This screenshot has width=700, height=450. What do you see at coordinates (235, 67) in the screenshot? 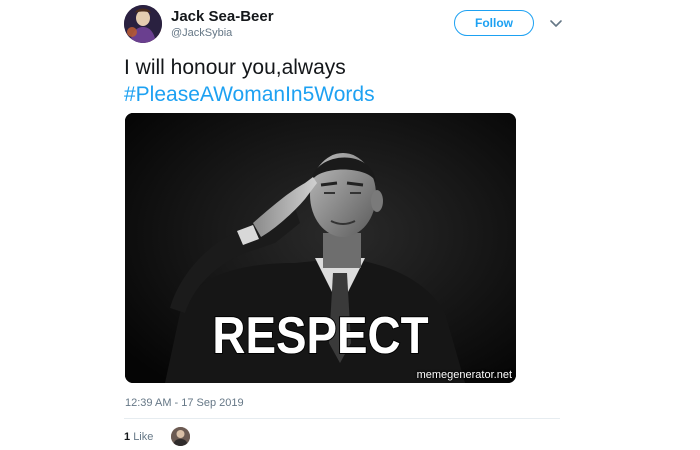
I see `tweet-text: I will honour you,always` at bounding box center [235, 67].